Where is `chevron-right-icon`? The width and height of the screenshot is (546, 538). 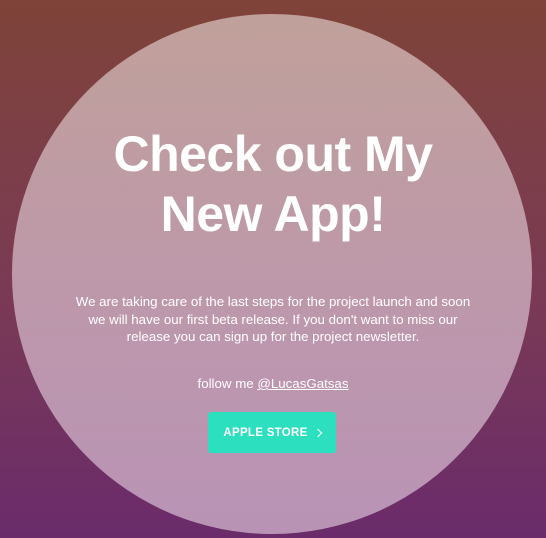 chevron-right-icon is located at coordinates (317, 433).